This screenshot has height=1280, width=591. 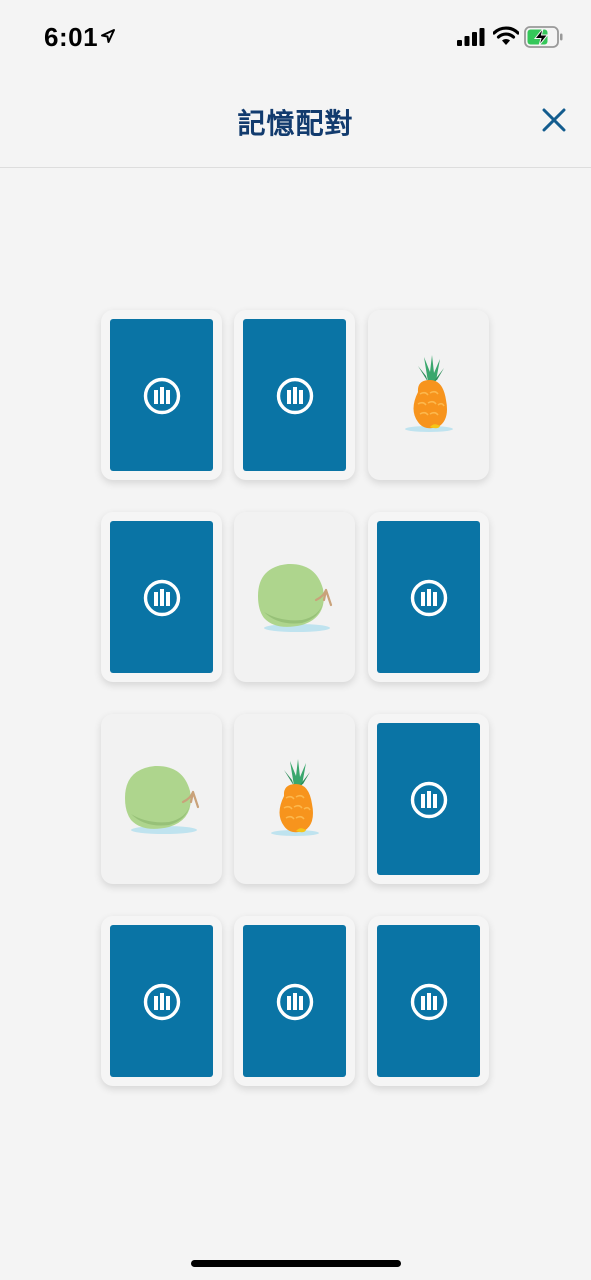 What do you see at coordinates (108, 36) in the screenshot?
I see `location-arrow-icon` at bounding box center [108, 36].